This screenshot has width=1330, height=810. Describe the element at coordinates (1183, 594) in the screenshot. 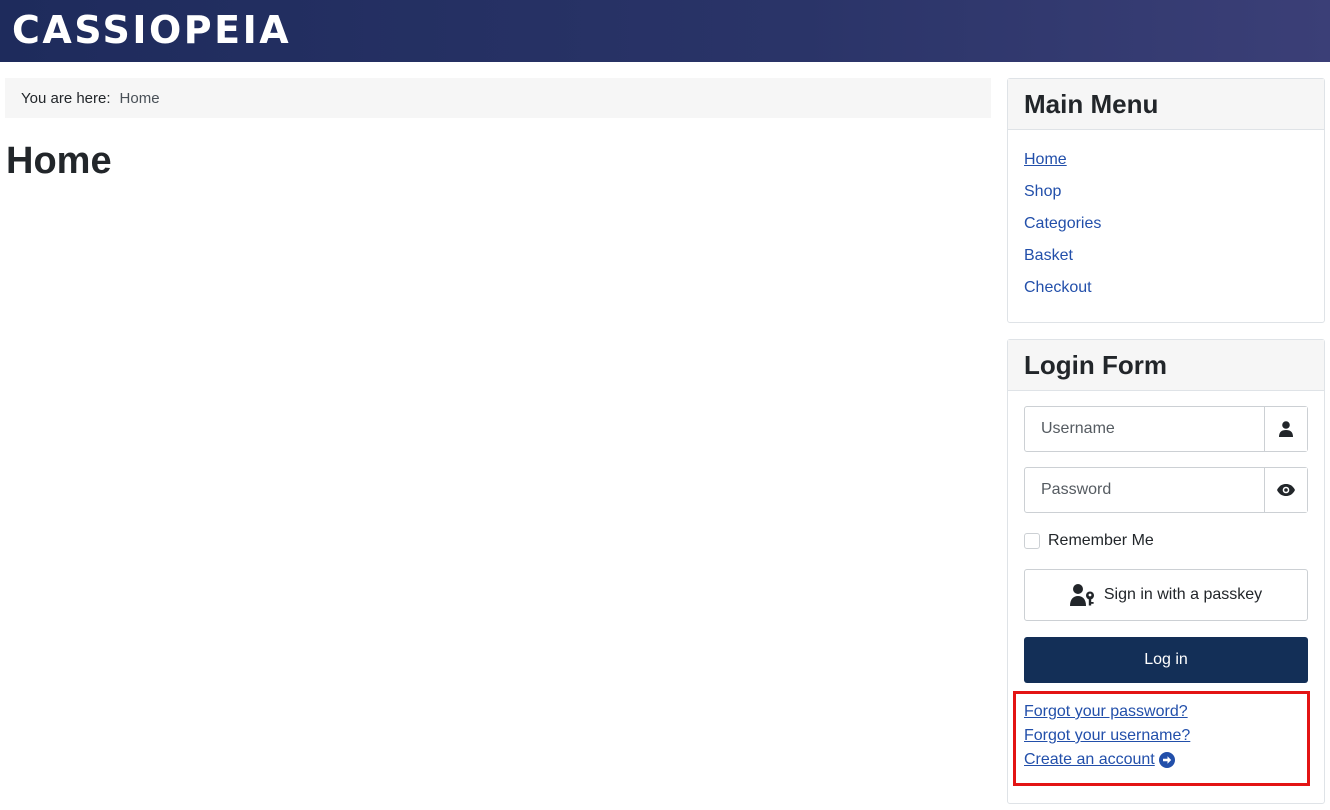

I see `passkey-label: Sign in with a passkey` at that location.